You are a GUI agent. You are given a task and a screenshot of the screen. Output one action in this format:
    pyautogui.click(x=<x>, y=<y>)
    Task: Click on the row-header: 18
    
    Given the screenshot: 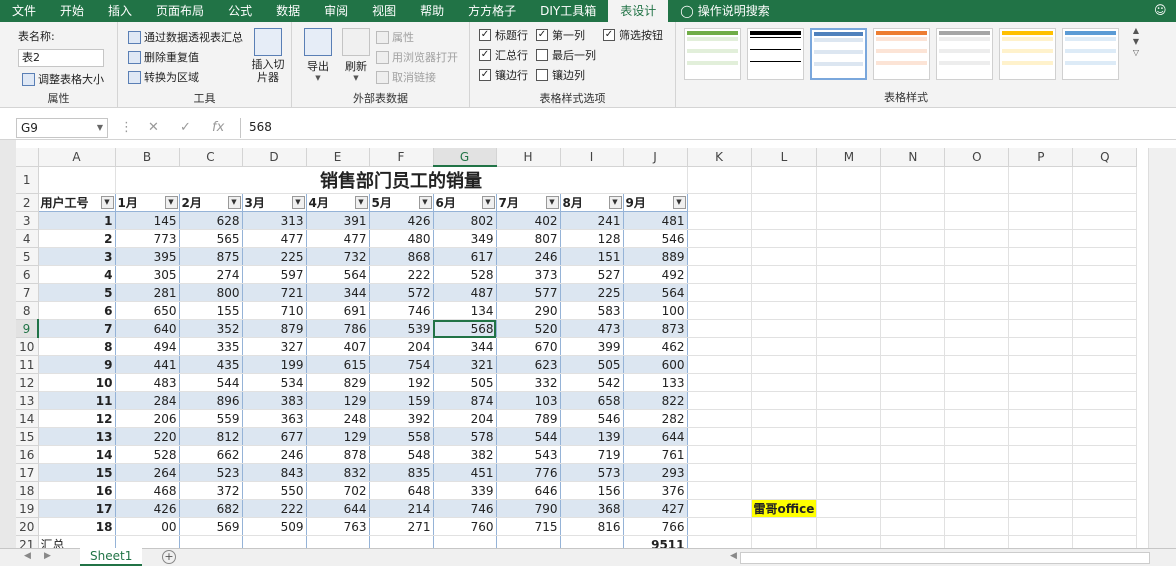 What is the action you would take?
    pyautogui.click(x=27, y=490)
    